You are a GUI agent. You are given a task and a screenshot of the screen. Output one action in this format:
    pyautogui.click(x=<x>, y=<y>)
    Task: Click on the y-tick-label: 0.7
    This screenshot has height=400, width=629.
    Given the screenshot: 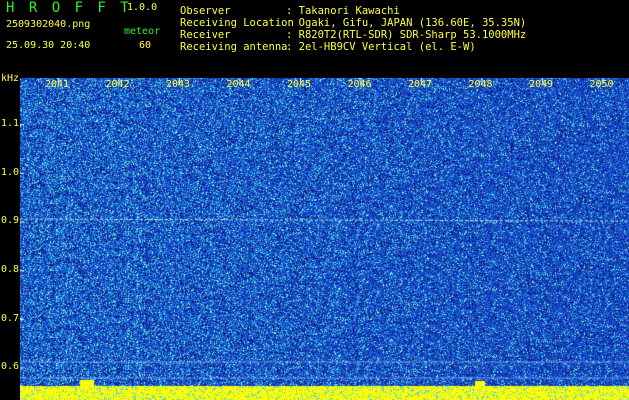 What is the action you would take?
    pyautogui.click(x=10, y=318)
    